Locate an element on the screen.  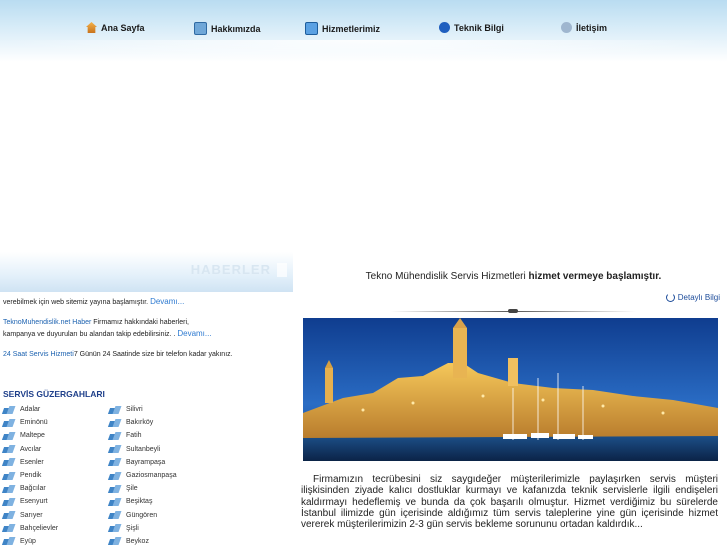
nav-label: İletişim is located at coordinates (592, 27).